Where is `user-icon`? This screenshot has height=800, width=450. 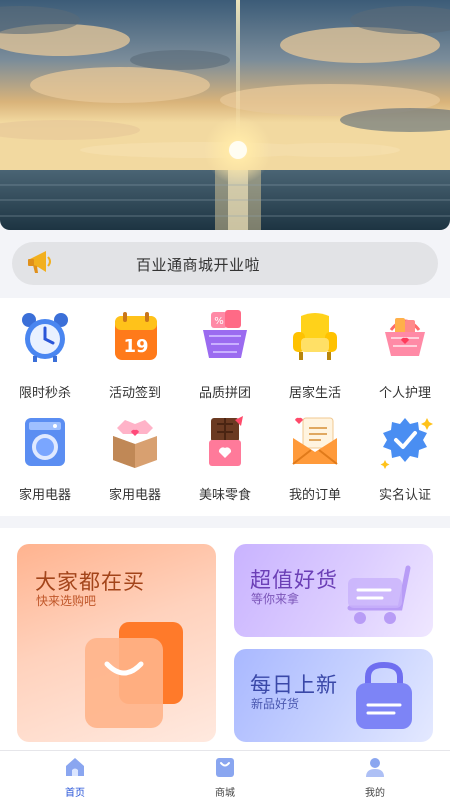 user-icon is located at coordinates (375, 767).